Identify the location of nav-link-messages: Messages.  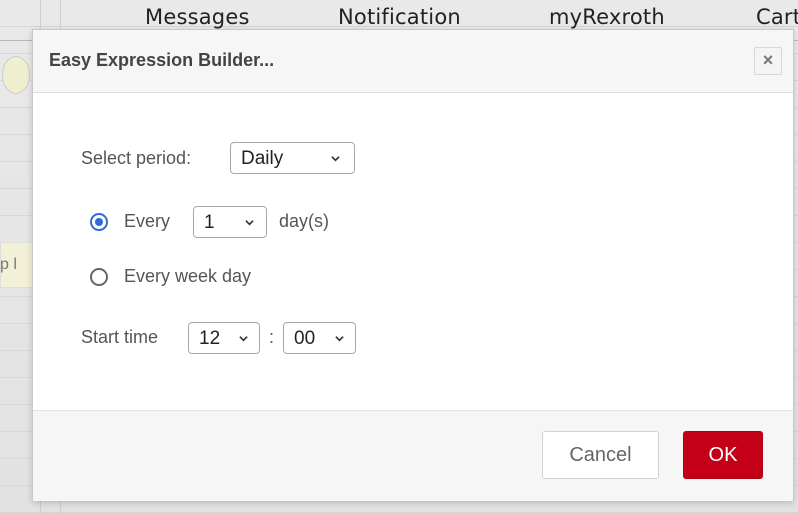
(197, 17).